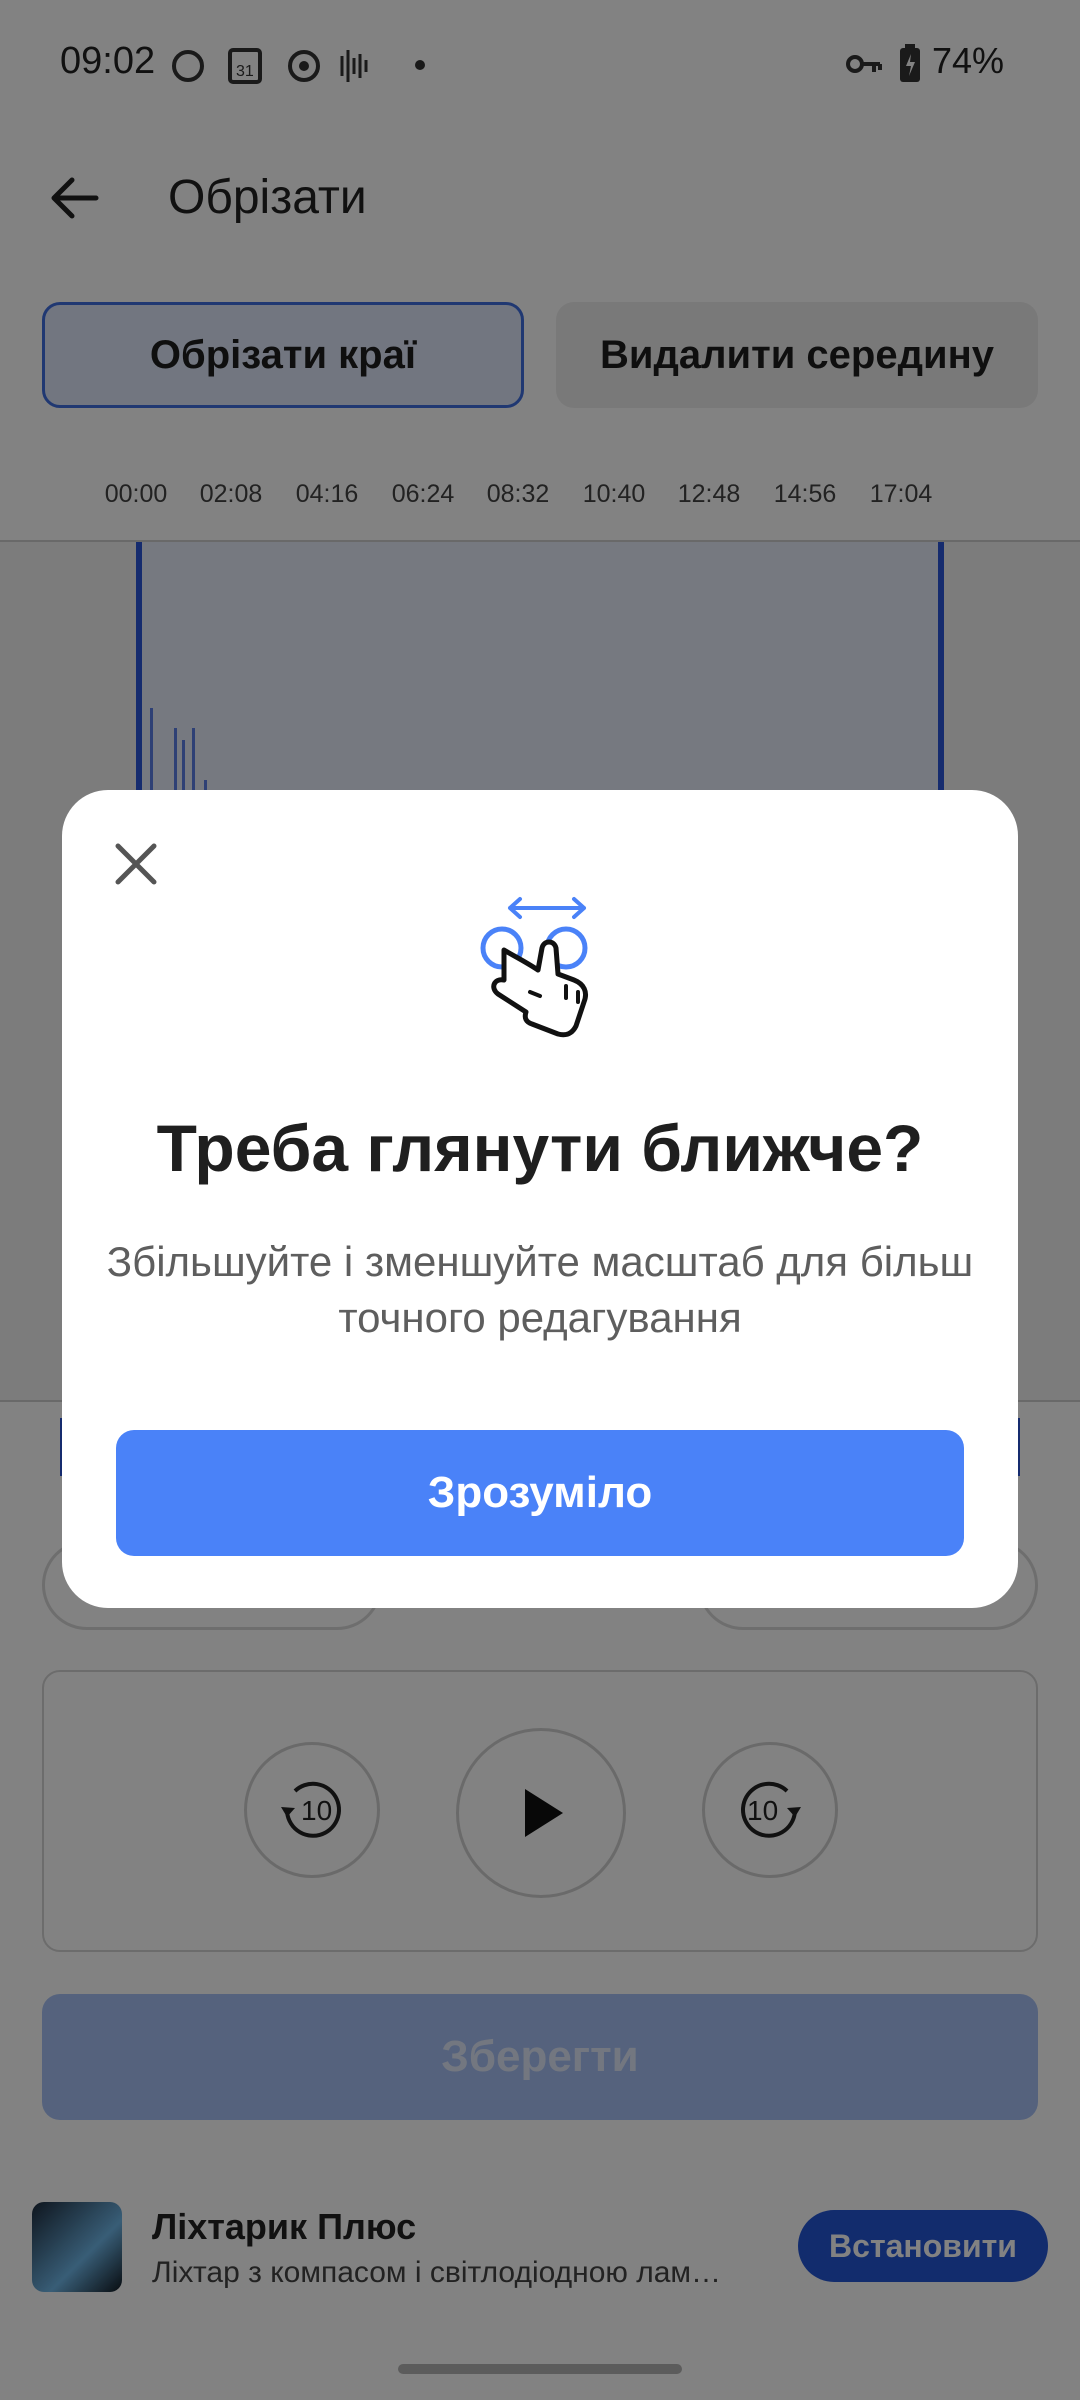 The height and width of the screenshot is (2400, 1080). I want to click on dialog-title: Треба глянути ближче?, so click(540, 1148).